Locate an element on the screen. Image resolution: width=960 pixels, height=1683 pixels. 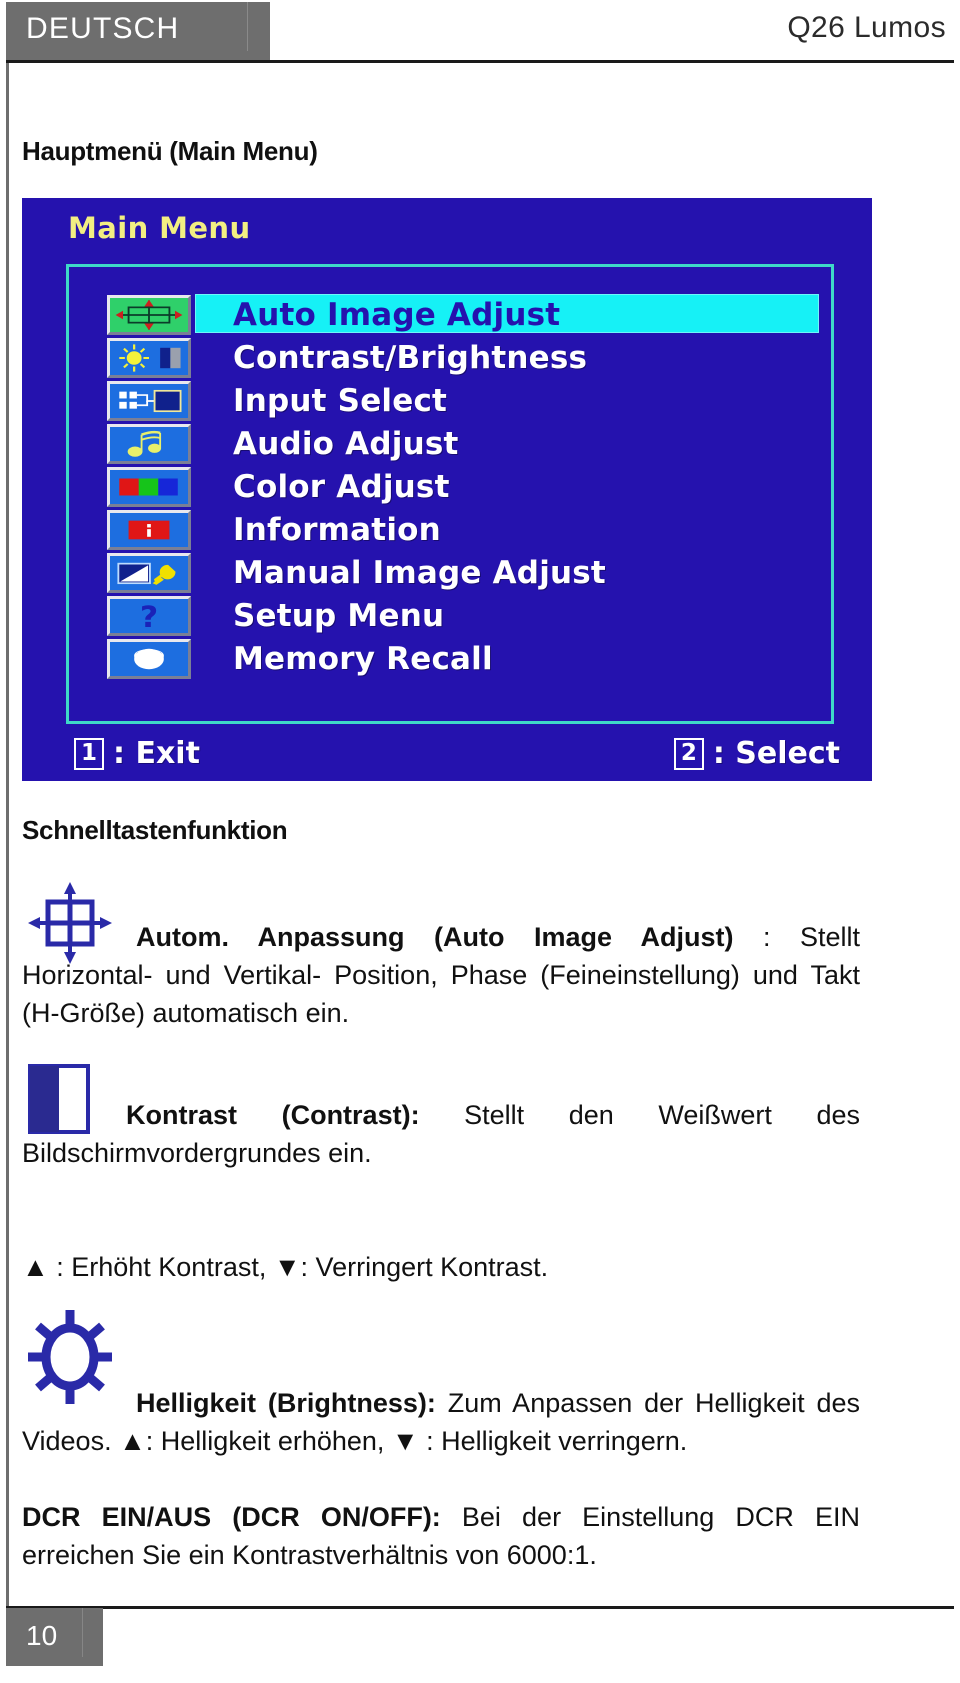
main-menu-heading: Hauptmenü (Main Menu) is located at coordinates (170, 151).